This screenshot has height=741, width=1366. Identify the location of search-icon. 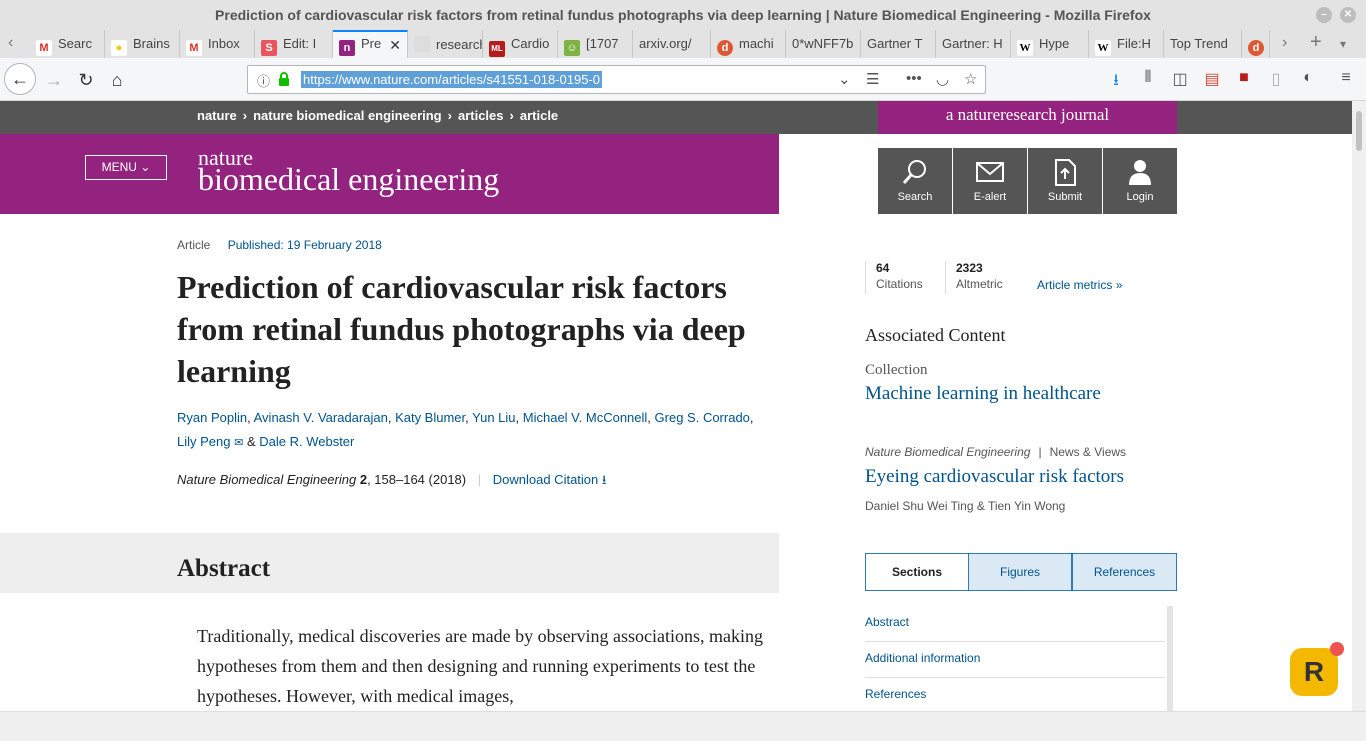
(914, 172).